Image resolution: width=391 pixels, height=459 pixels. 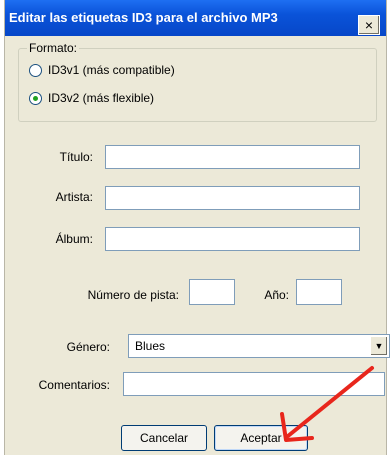 What do you see at coordinates (76, 157) in the screenshot?
I see `title-label: Título:` at bounding box center [76, 157].